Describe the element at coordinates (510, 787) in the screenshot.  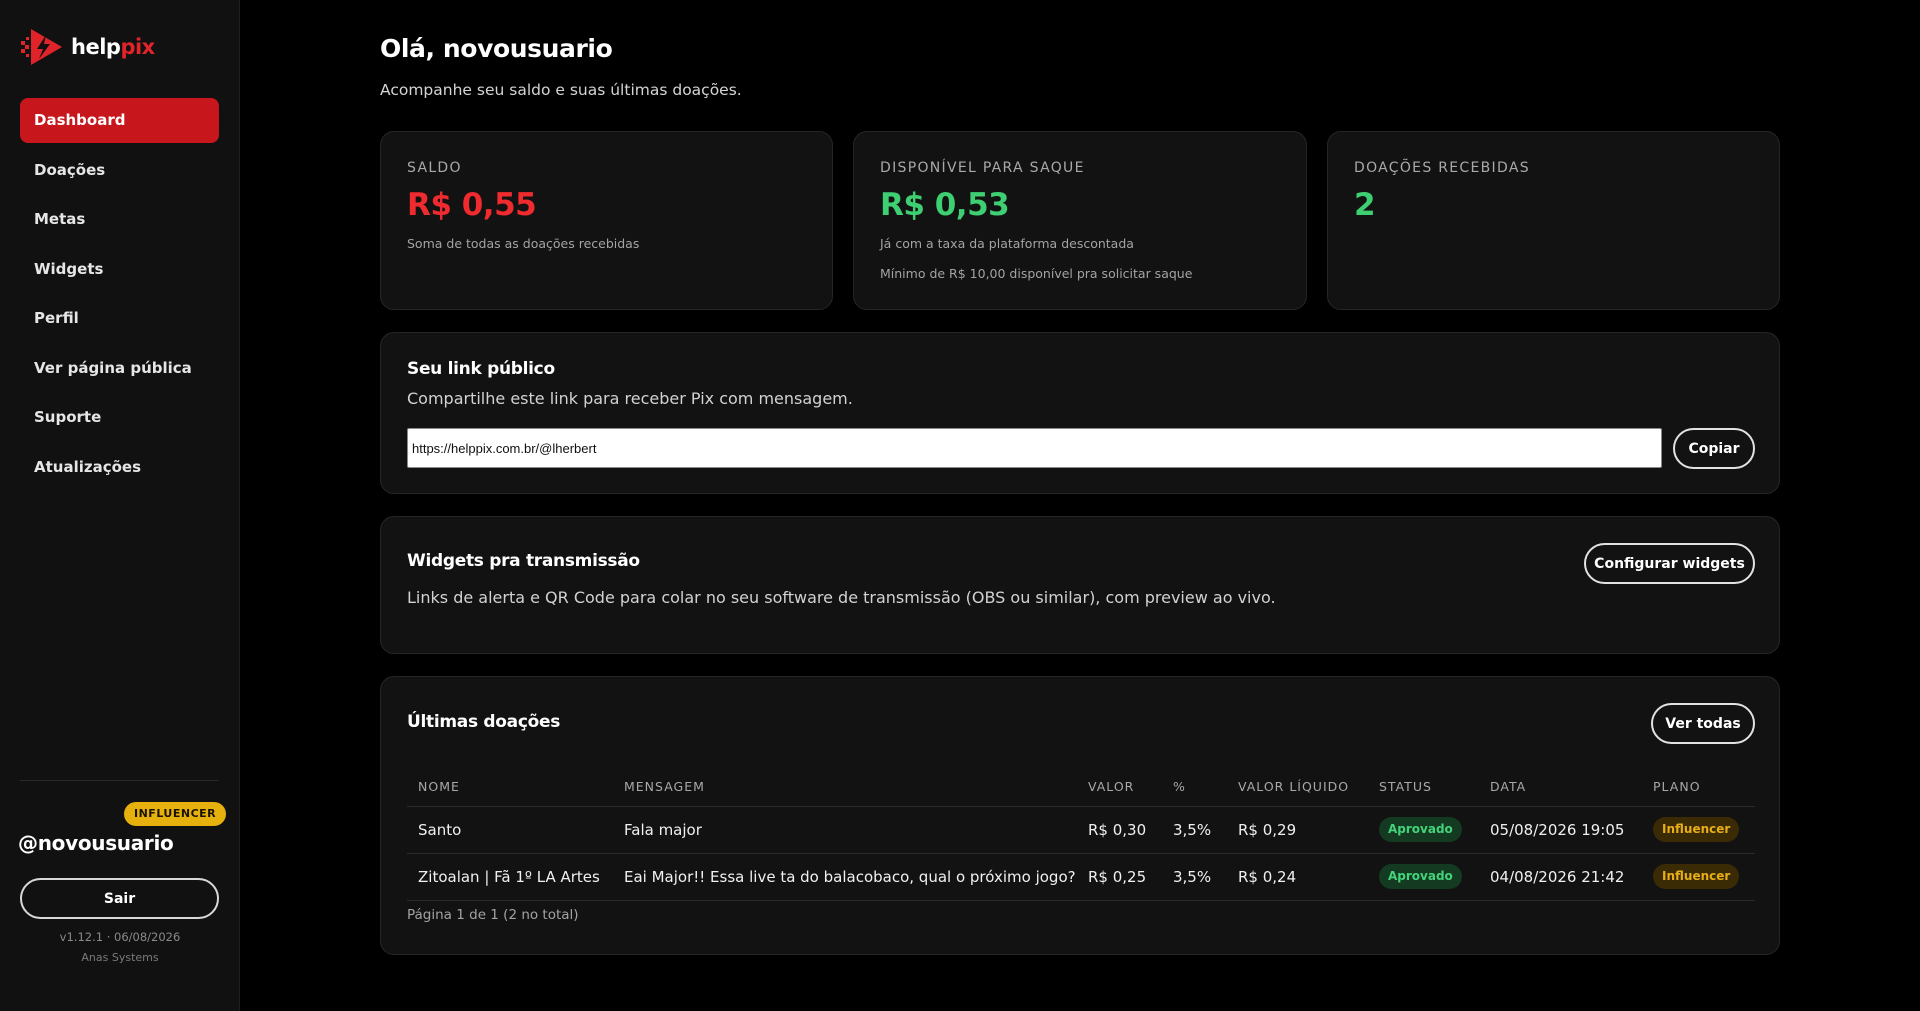
I see `col-header-nome: NOME` at that location.